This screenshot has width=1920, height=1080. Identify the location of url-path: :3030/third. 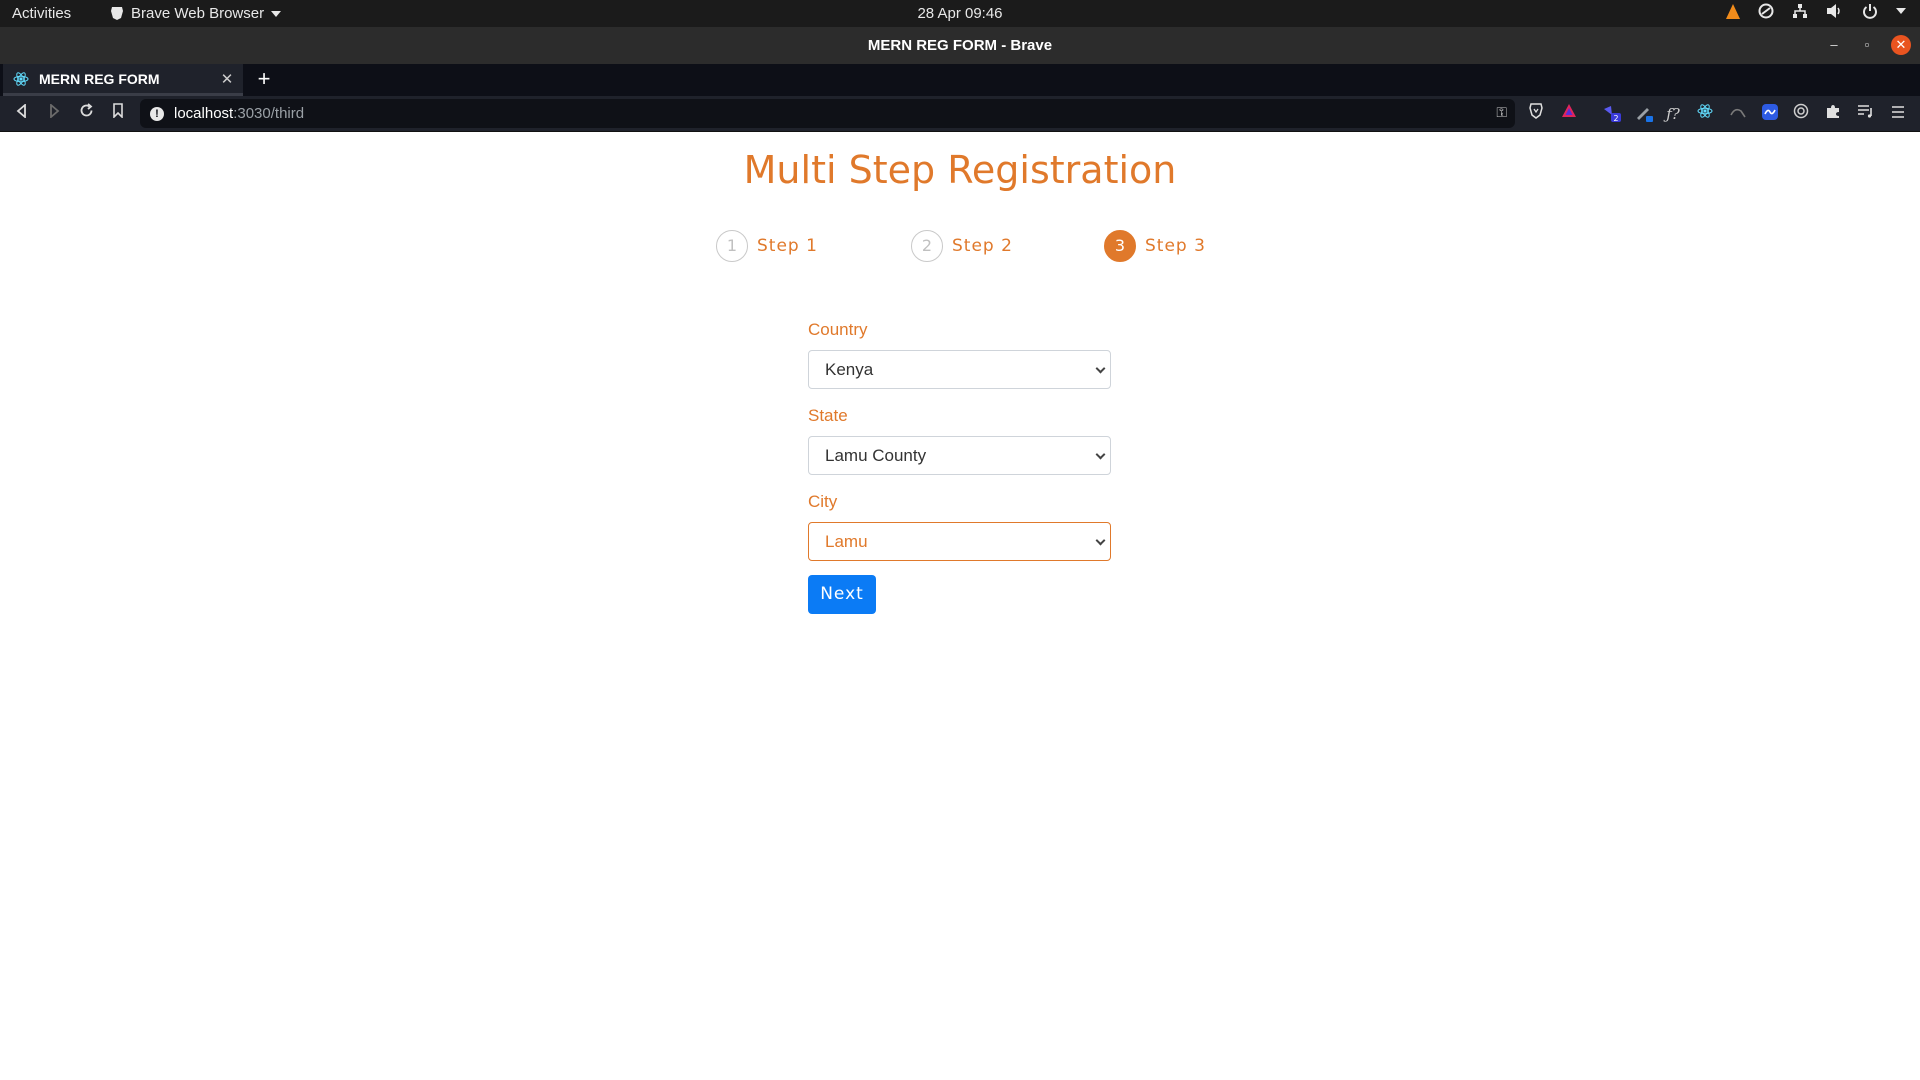
(269, 113).